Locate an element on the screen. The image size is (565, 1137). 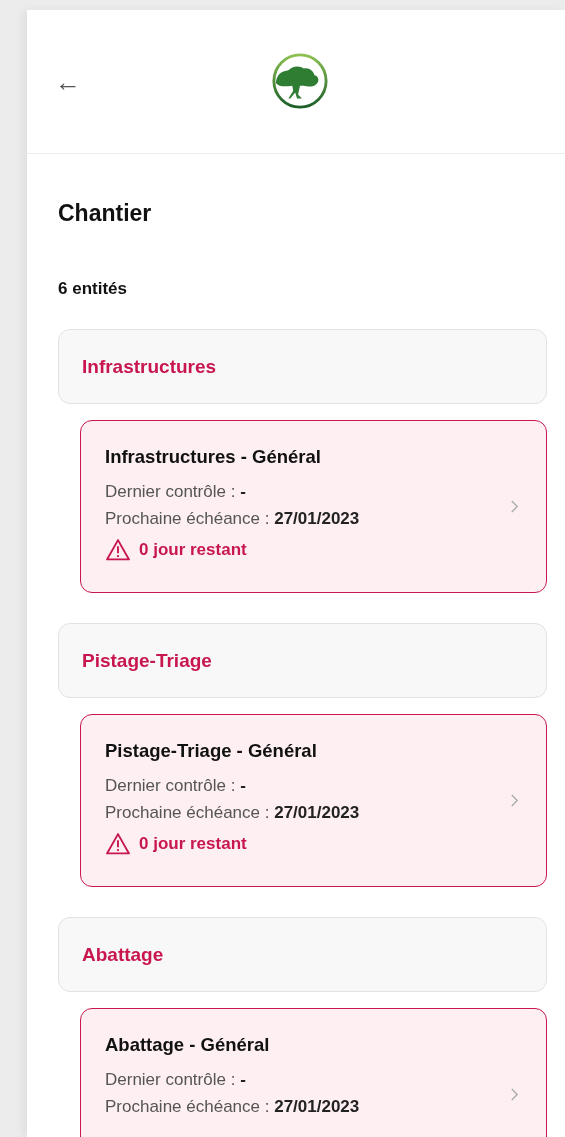
group-header: Abattage is located at coordinates (302, 954).